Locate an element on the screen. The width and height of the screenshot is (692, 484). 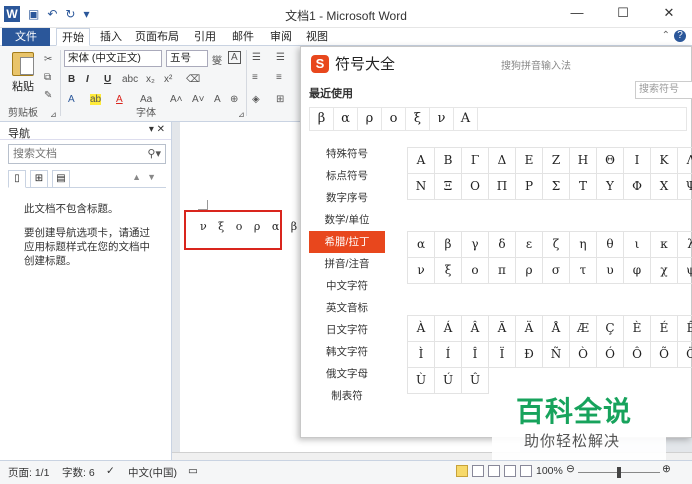
symbol-cell: Ì is located at coordinates (421, 354).